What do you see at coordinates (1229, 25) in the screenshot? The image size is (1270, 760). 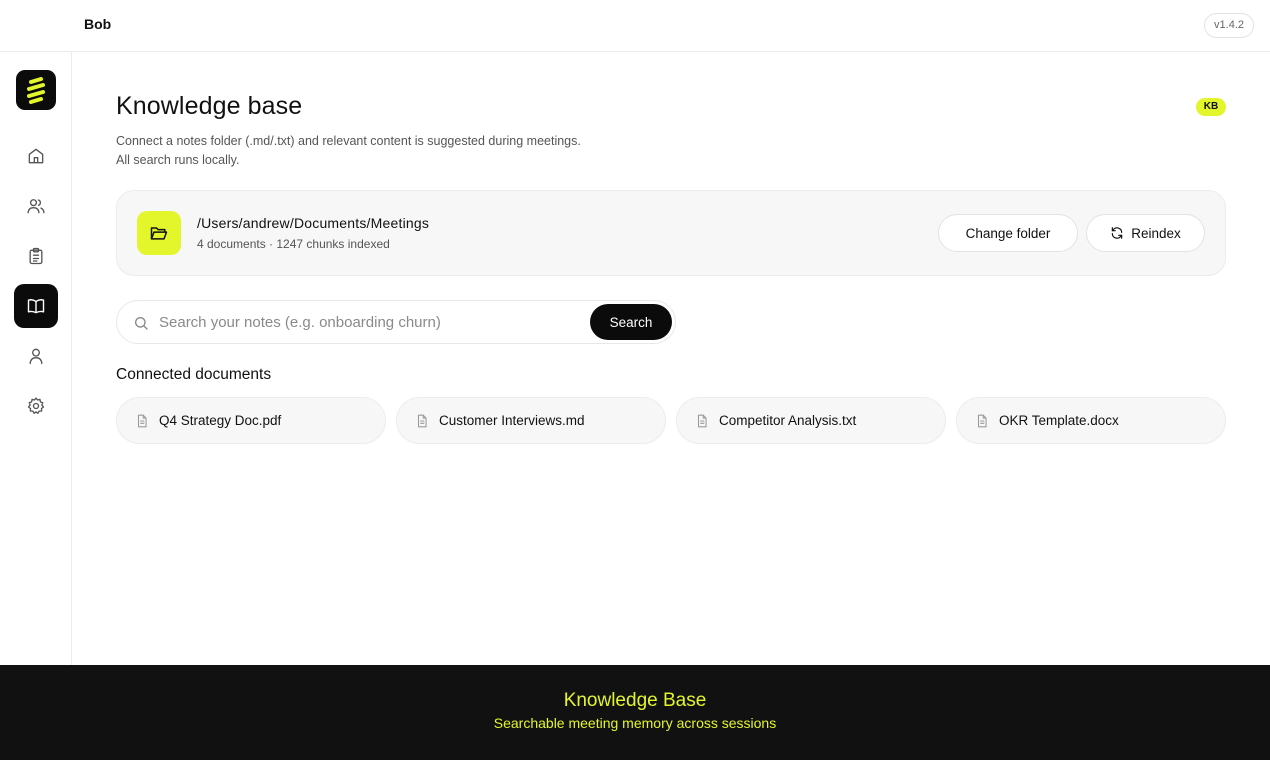 I see `version-badge: v1.4.2` at bounding box center [1229, 25].